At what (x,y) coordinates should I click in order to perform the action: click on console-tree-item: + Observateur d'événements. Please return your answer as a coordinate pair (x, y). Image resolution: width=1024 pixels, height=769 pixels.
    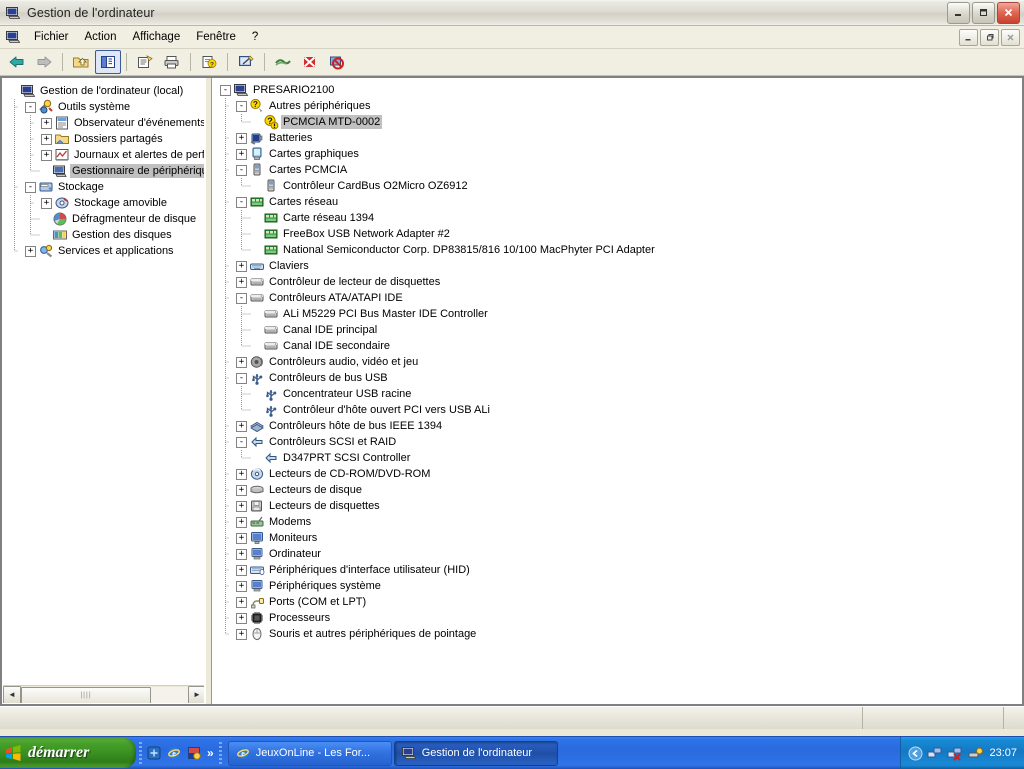
    Looking at the image, I should click on (103, 123).